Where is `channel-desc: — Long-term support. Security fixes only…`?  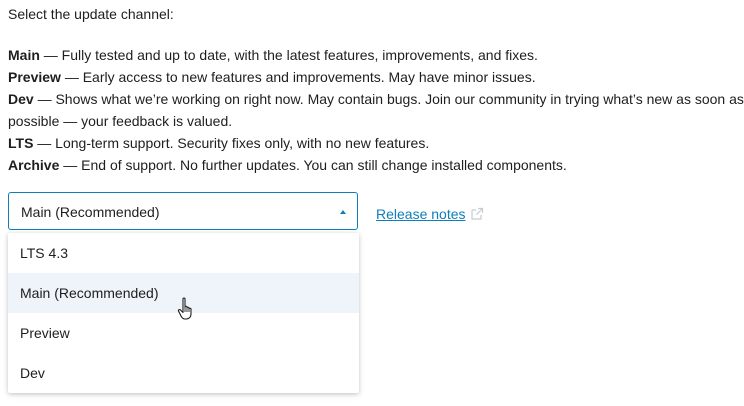 channel-desc: — Long-term support. Security fixes only… is located at coordinates (231, 143).